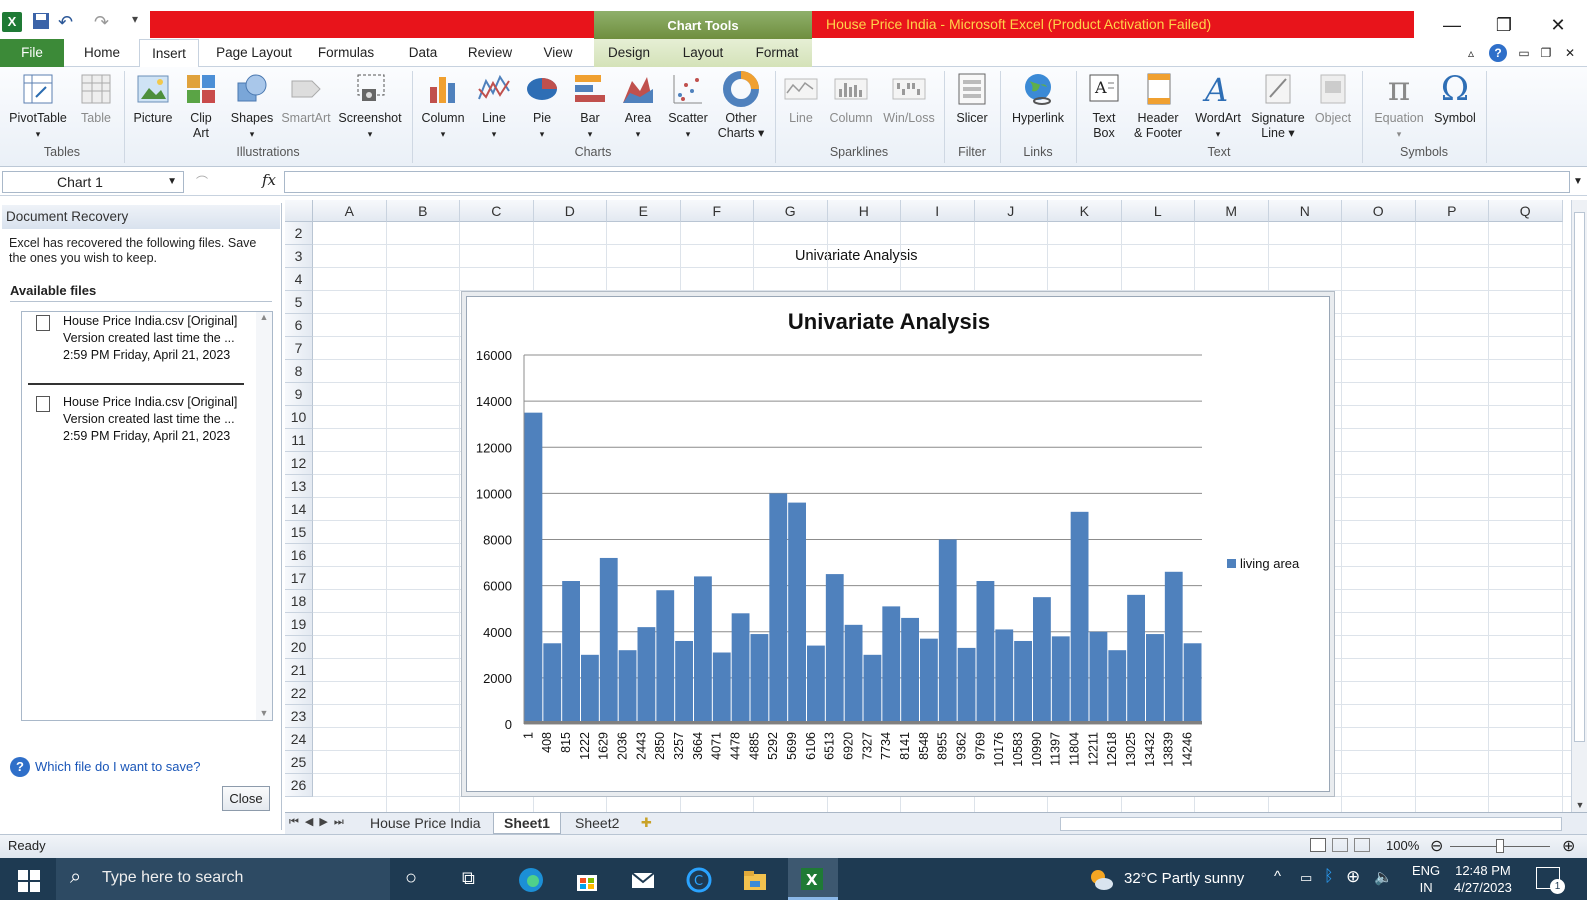 The height and width of the screenshot is (900, 1587). What do you see at coordinates (299, 348) in the screenshot?
I see `row-header: 7` at bounding box center [299, 348].